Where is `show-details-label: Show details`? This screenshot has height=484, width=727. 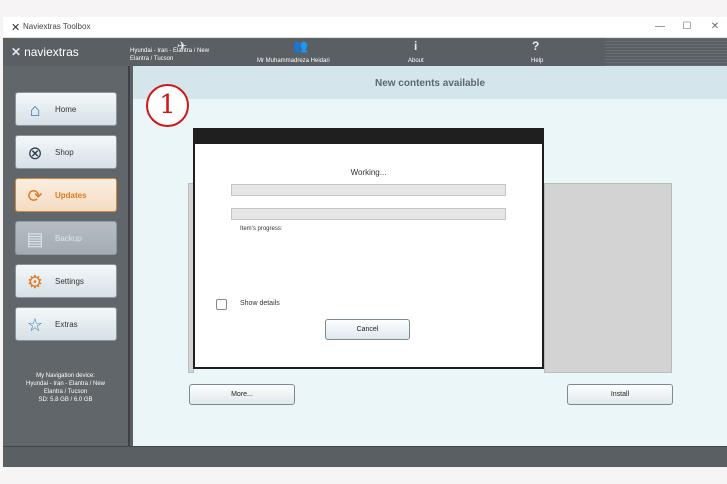
show-details-label: Show details is located at coordinates (260, 303).